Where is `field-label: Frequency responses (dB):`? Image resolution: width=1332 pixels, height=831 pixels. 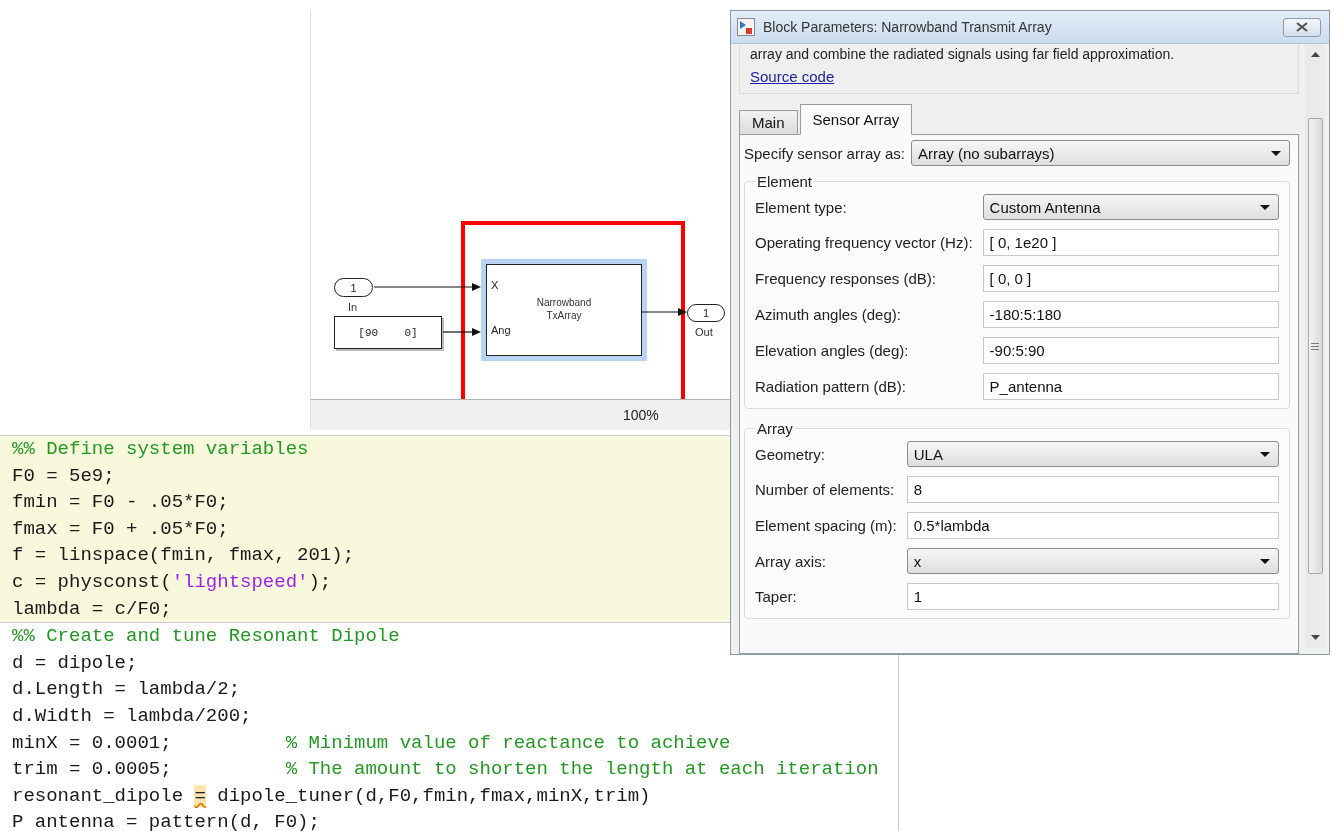 field-label: Frequency responses (dB): is located at coordinates (846, 278).